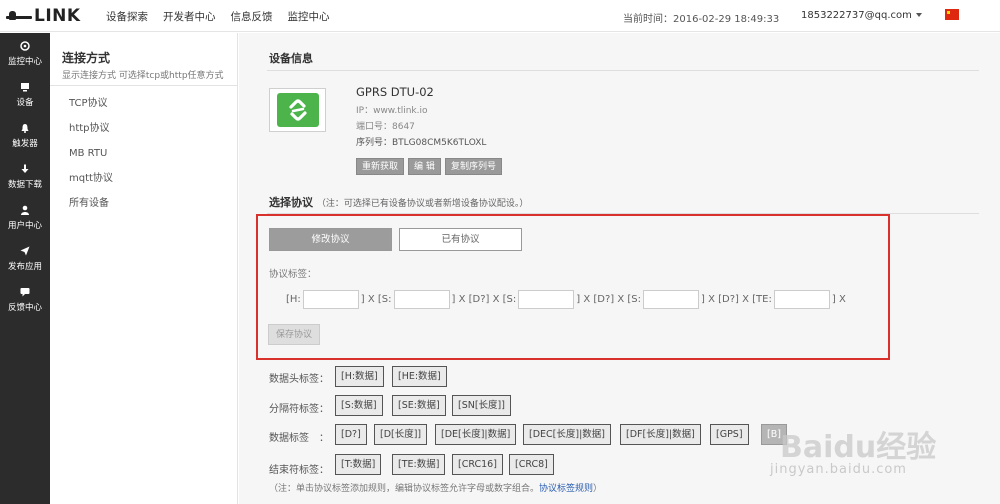 This screenshot has width=1000, height=504. I want to click on tag-button: [DF[长度]|数据], so click(660, 434).